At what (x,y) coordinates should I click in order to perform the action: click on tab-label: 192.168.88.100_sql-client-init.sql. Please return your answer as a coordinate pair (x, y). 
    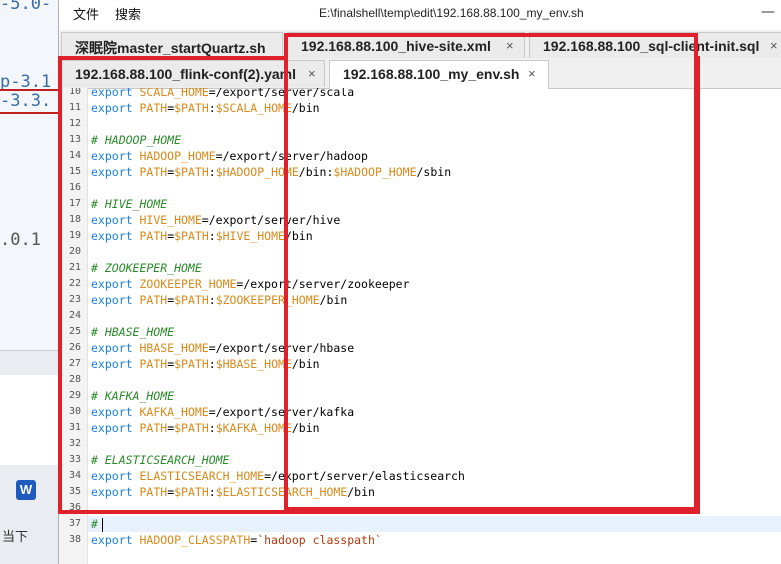
    Looking at the image, I should click on (651, 46).